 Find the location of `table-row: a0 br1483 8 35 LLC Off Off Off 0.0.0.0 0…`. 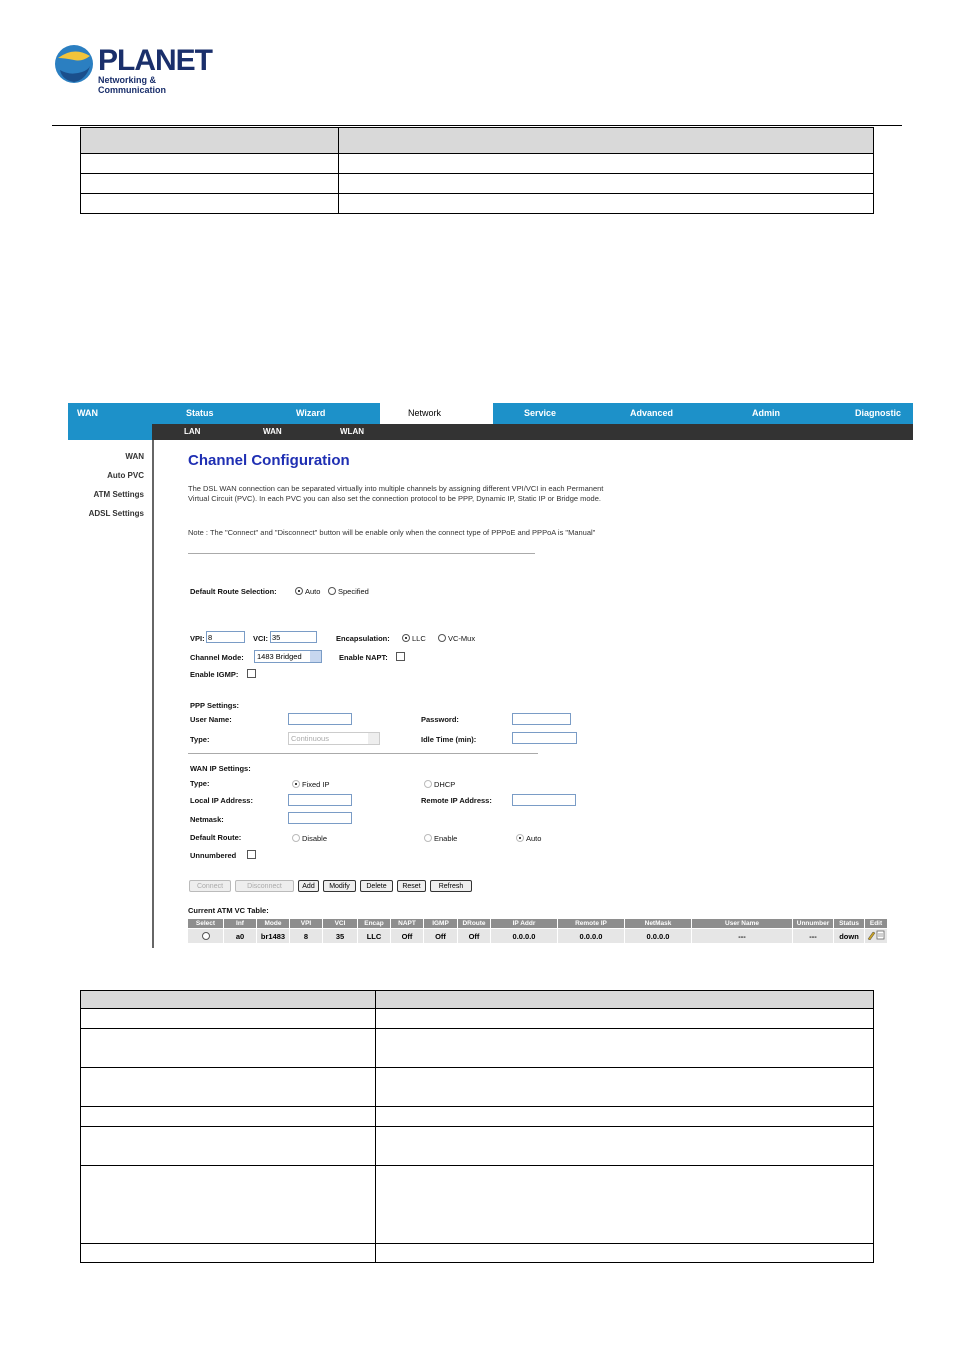

table-row: a0 br1483 8 35 LLC Off Off Off 0.0.0.0 0… is located at coordinates (537, 936).